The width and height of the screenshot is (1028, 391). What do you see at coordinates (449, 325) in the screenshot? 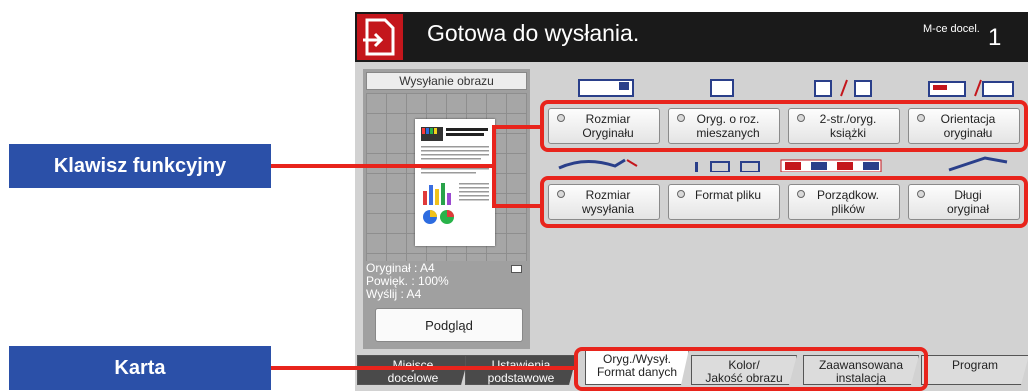
I see `preview-button: Podgląd` at bounding box center [449, 325].